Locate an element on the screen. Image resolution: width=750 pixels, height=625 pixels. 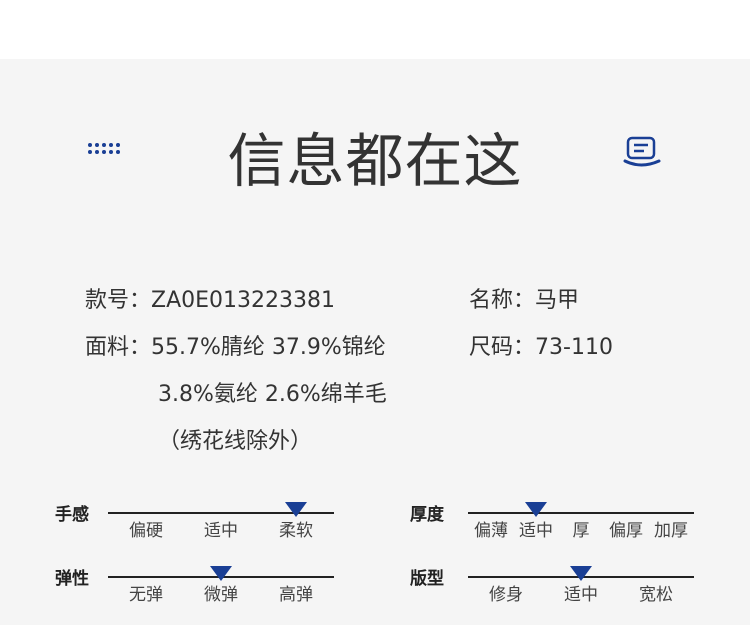
thickness-marker is located at coordinates (536, 509).